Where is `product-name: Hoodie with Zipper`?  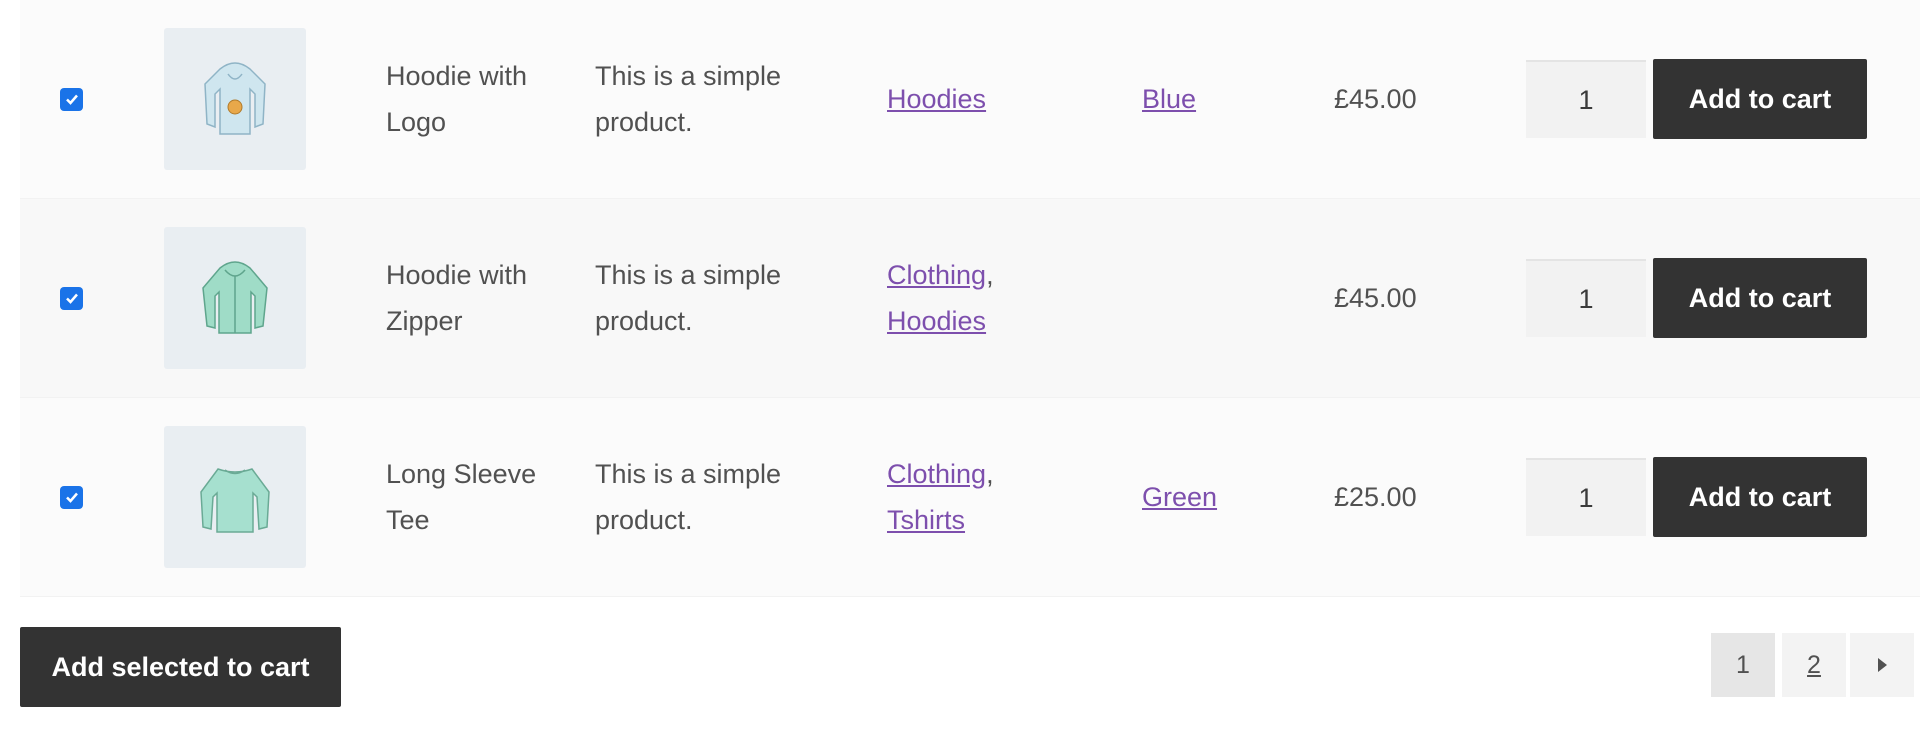 product-name: Hoodie with Zipper is located at coordinates (466, 298).